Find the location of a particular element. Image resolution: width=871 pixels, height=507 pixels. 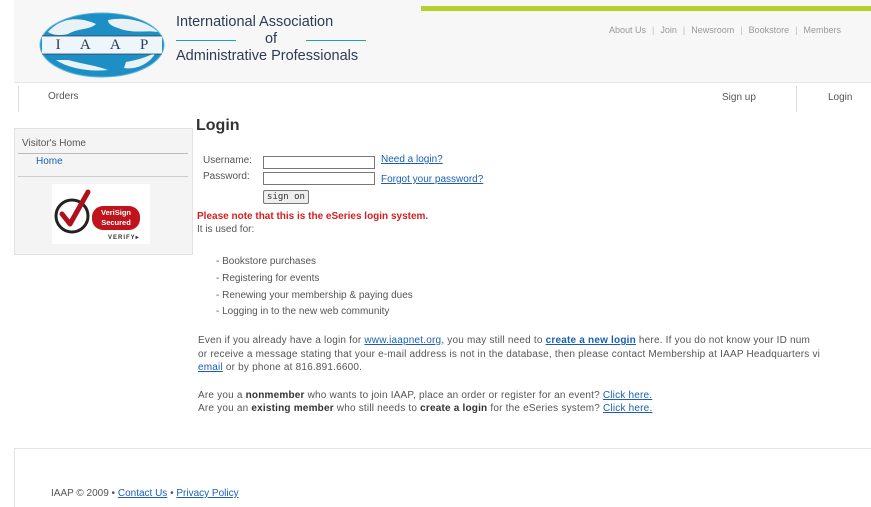

password-label: Password: is located at coordinates (226, 176).